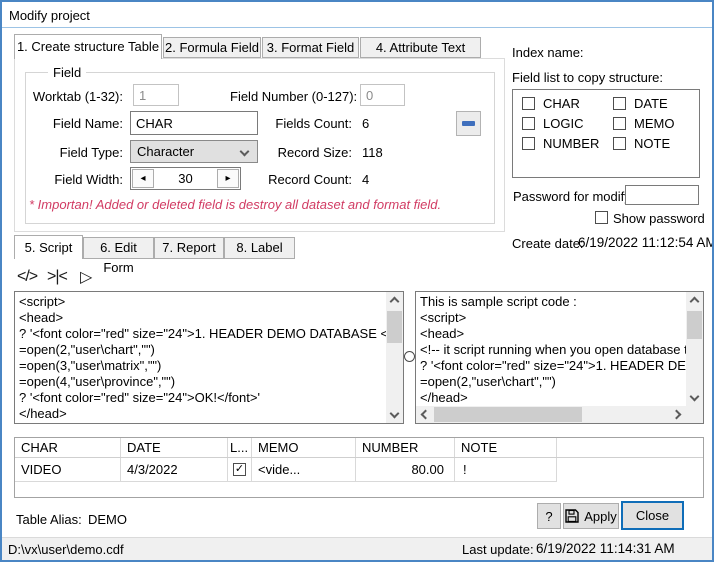  What do you see at coordinates (676, 414) in the screenshot?
I see `chevron-right-icon` at bounding box center [676, 414].